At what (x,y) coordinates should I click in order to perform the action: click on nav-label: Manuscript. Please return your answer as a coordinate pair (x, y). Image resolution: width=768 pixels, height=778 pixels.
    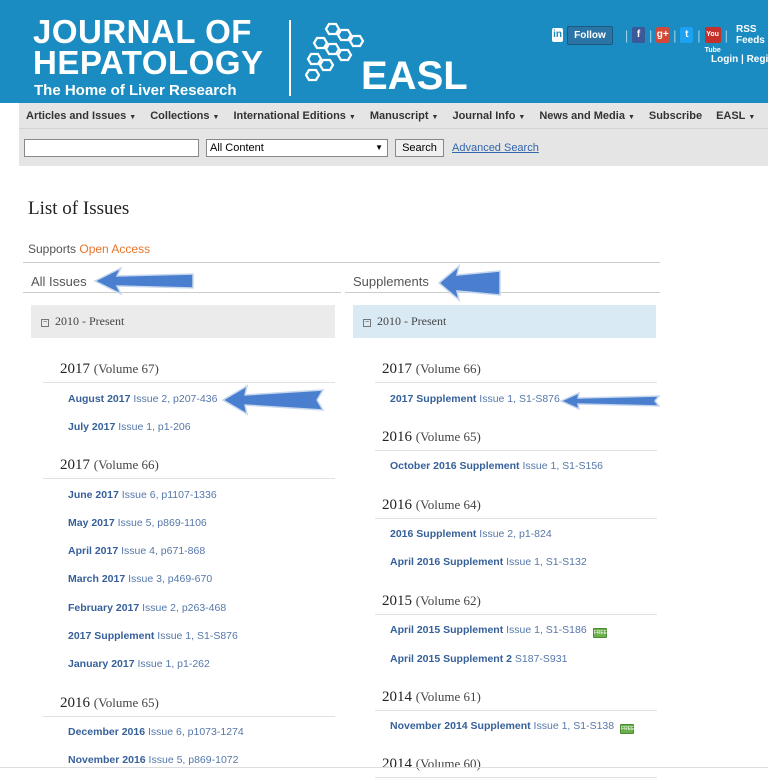
    Looking at the image, I should click on (399, 115).